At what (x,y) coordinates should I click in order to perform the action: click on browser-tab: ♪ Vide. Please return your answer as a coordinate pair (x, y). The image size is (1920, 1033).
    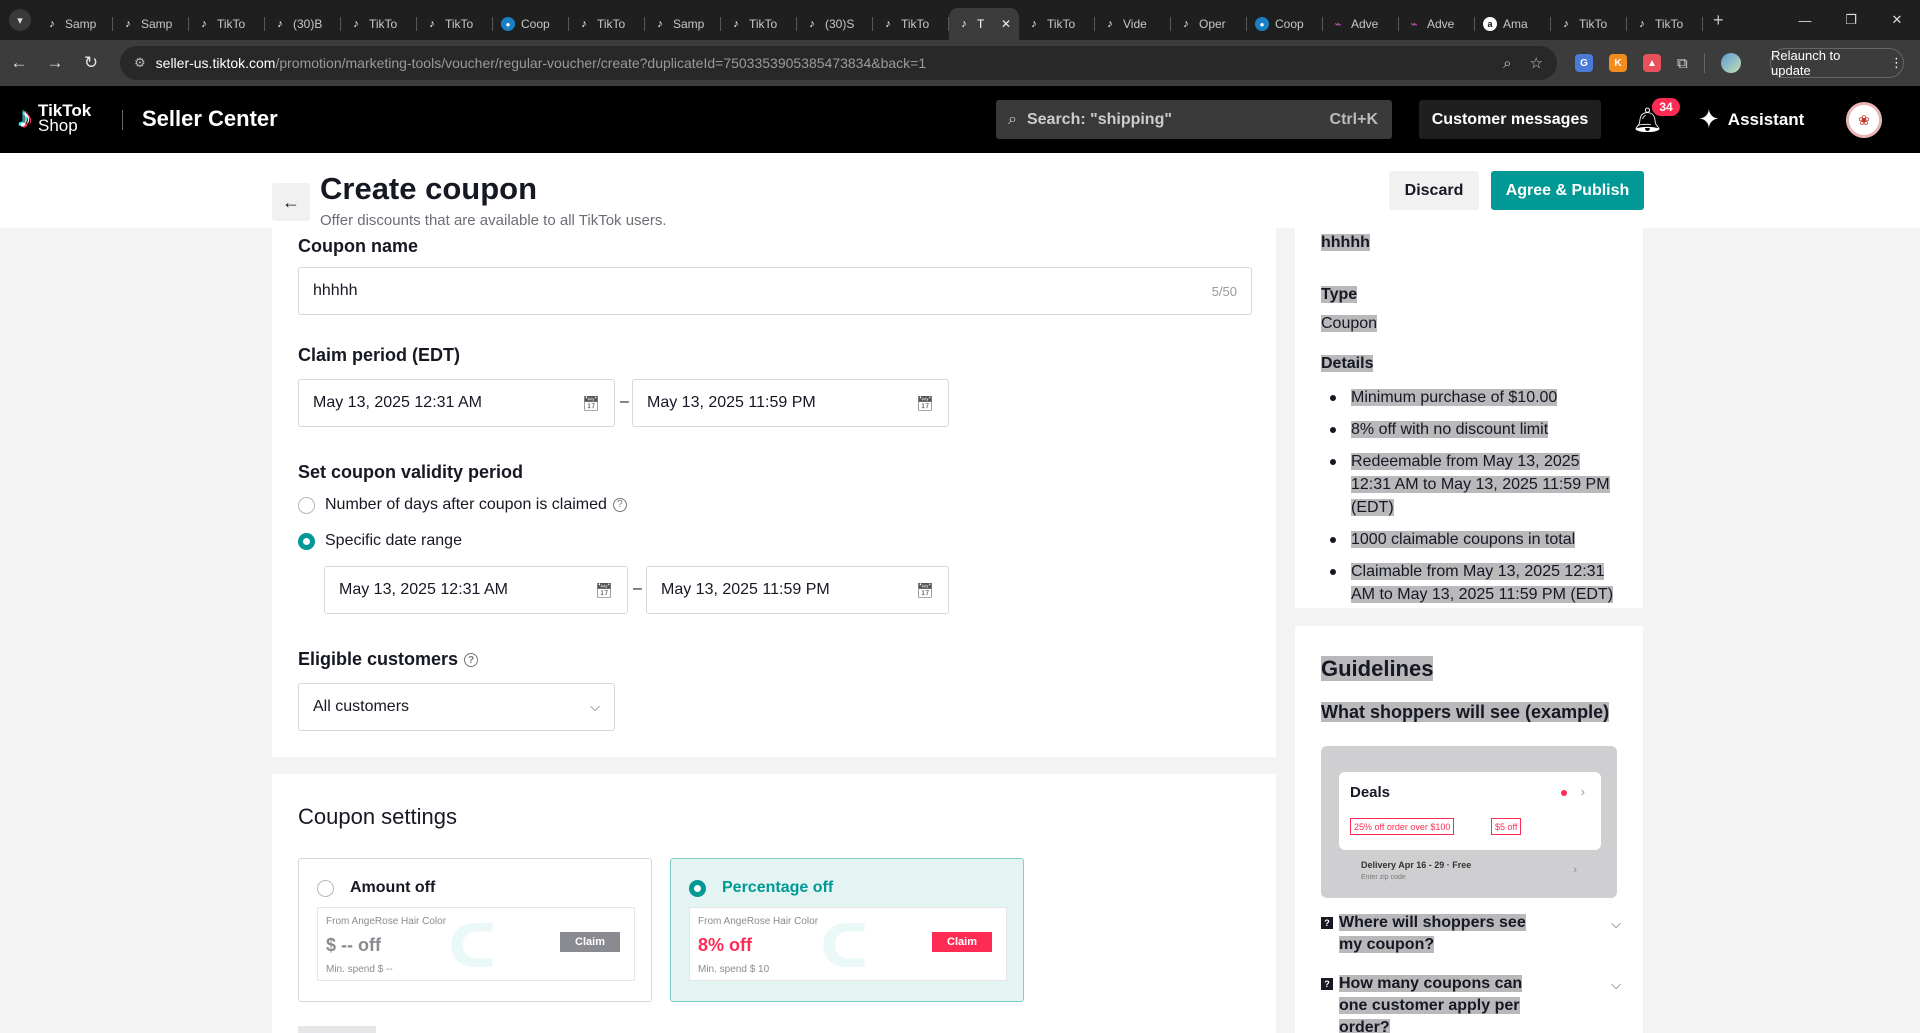
    Looking at the image, I should click on (1133, 24).